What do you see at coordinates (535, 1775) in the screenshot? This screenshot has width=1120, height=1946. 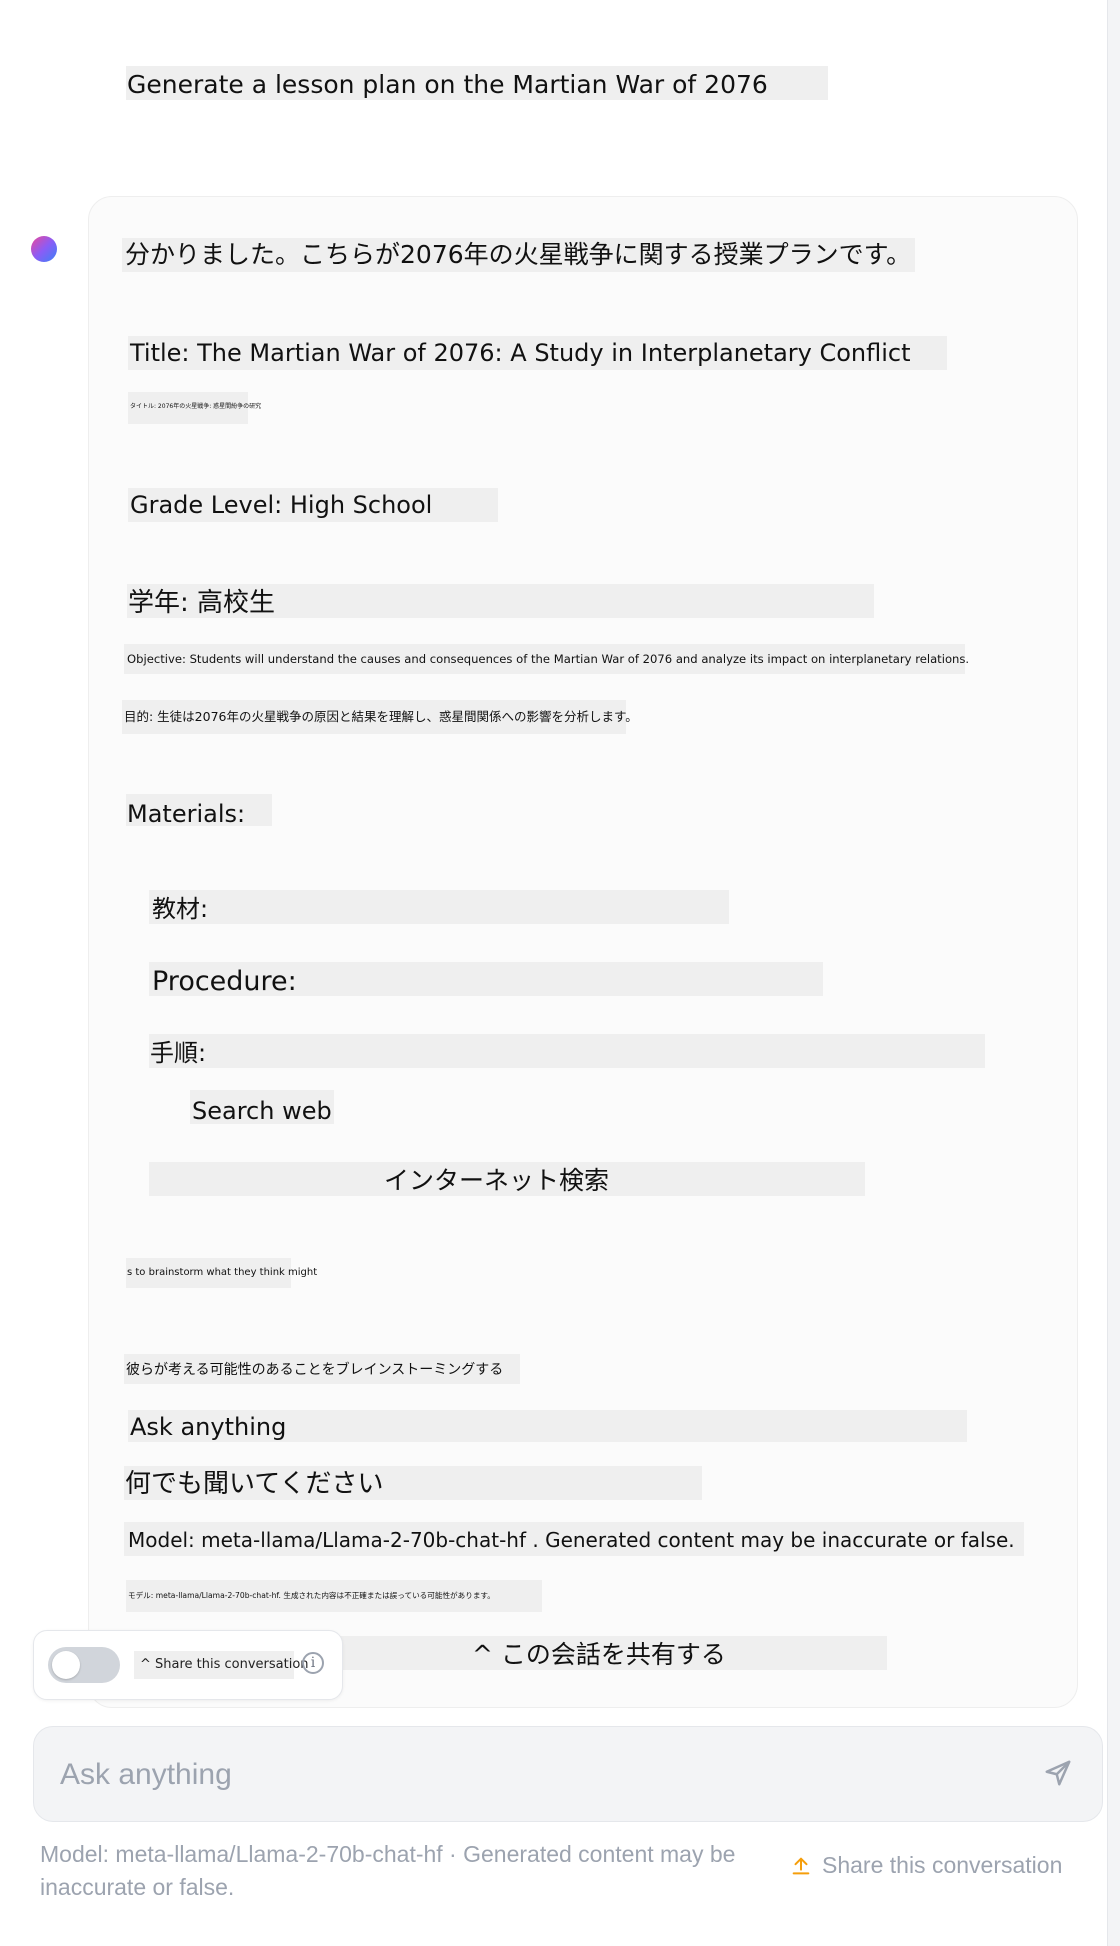 I see `chat-input` at bounding box center [535, 1775].